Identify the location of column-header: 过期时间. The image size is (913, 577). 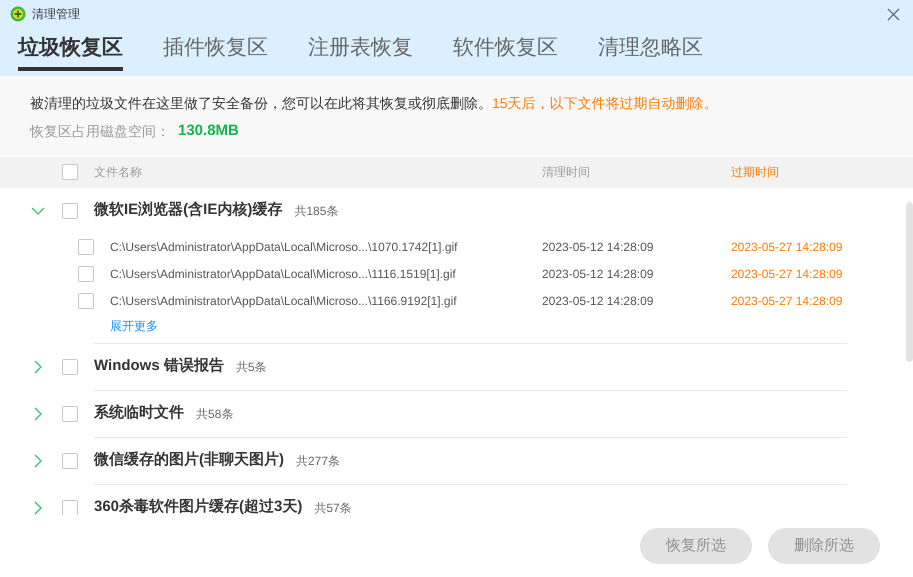
(755, 172).